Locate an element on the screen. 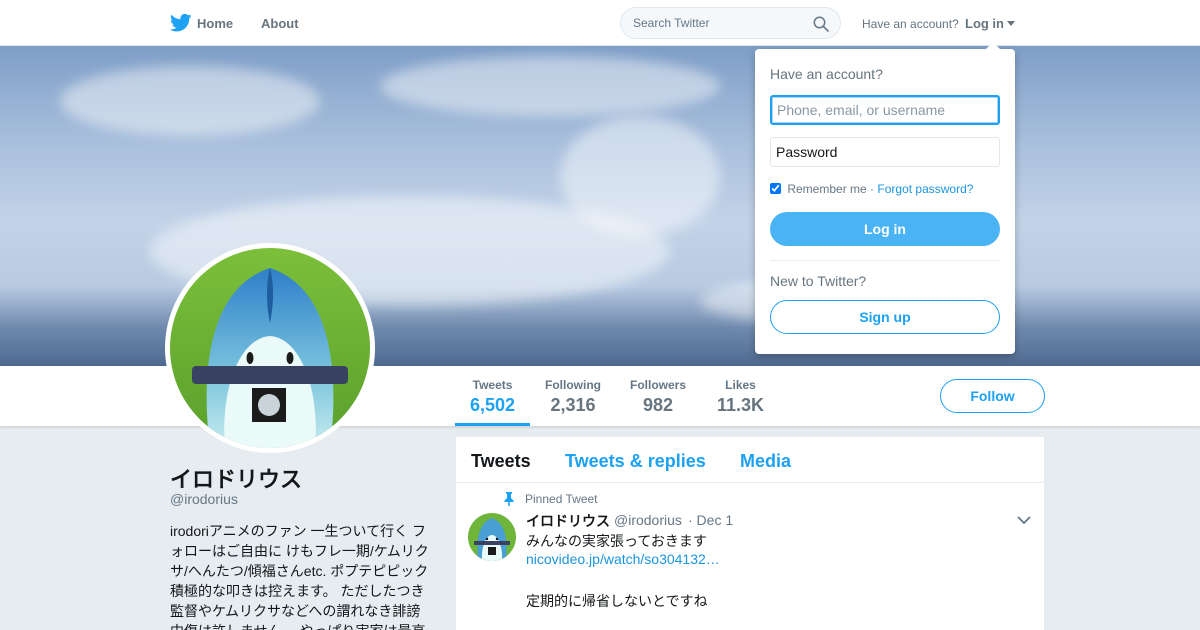 Image resolution: width=1200 pixels, height=630 pixels. remember-me-label: Remember me is located at coordinates (826, 189).